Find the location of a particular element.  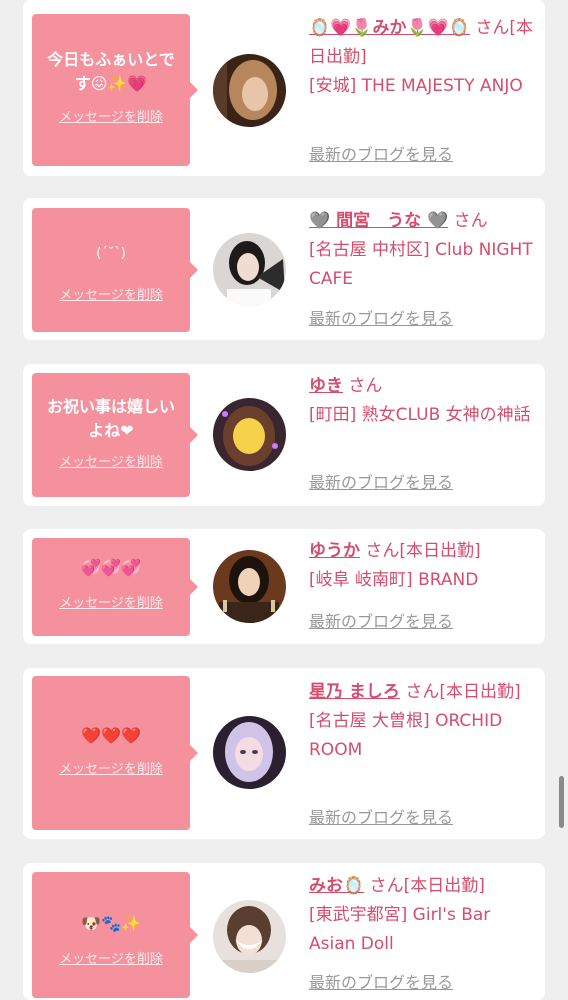

shop-name: [東武宇都宮] Girl's Bar Asian Doll is located at coordinates (400, 929).